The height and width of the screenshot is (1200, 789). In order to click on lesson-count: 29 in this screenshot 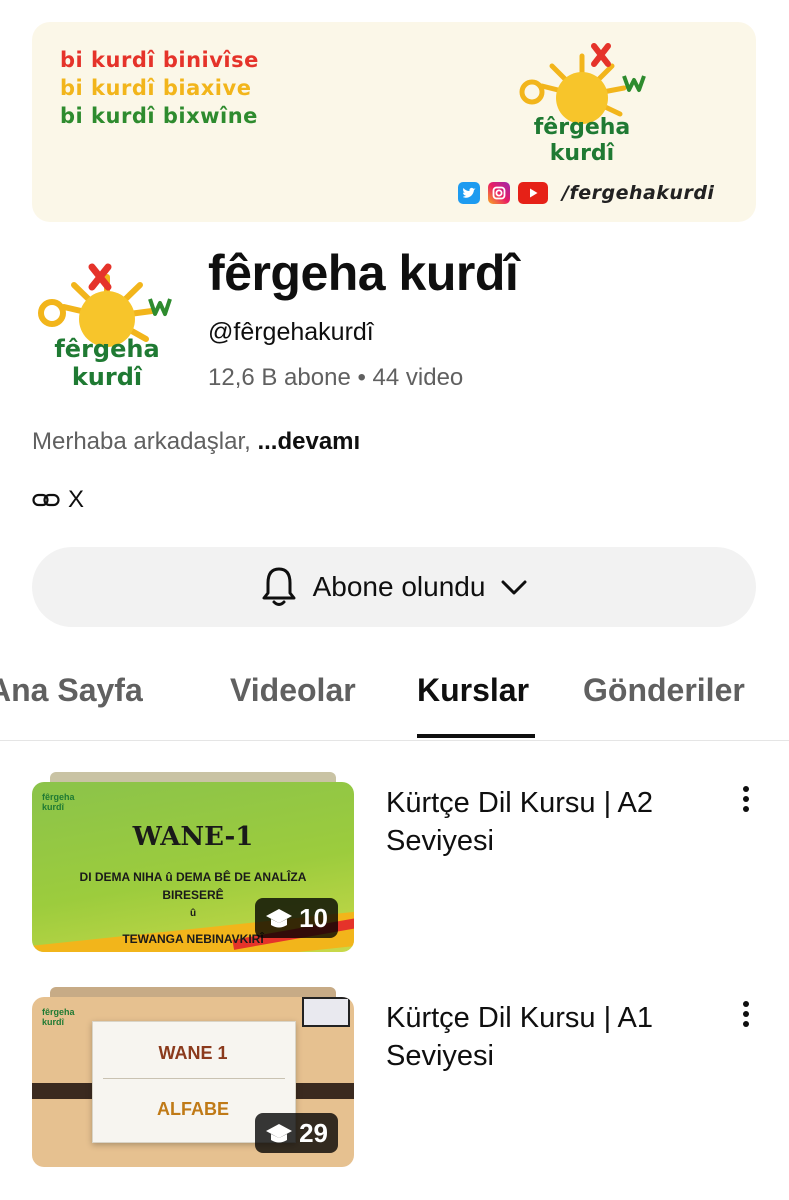, I will do `click(313, 1132)`.